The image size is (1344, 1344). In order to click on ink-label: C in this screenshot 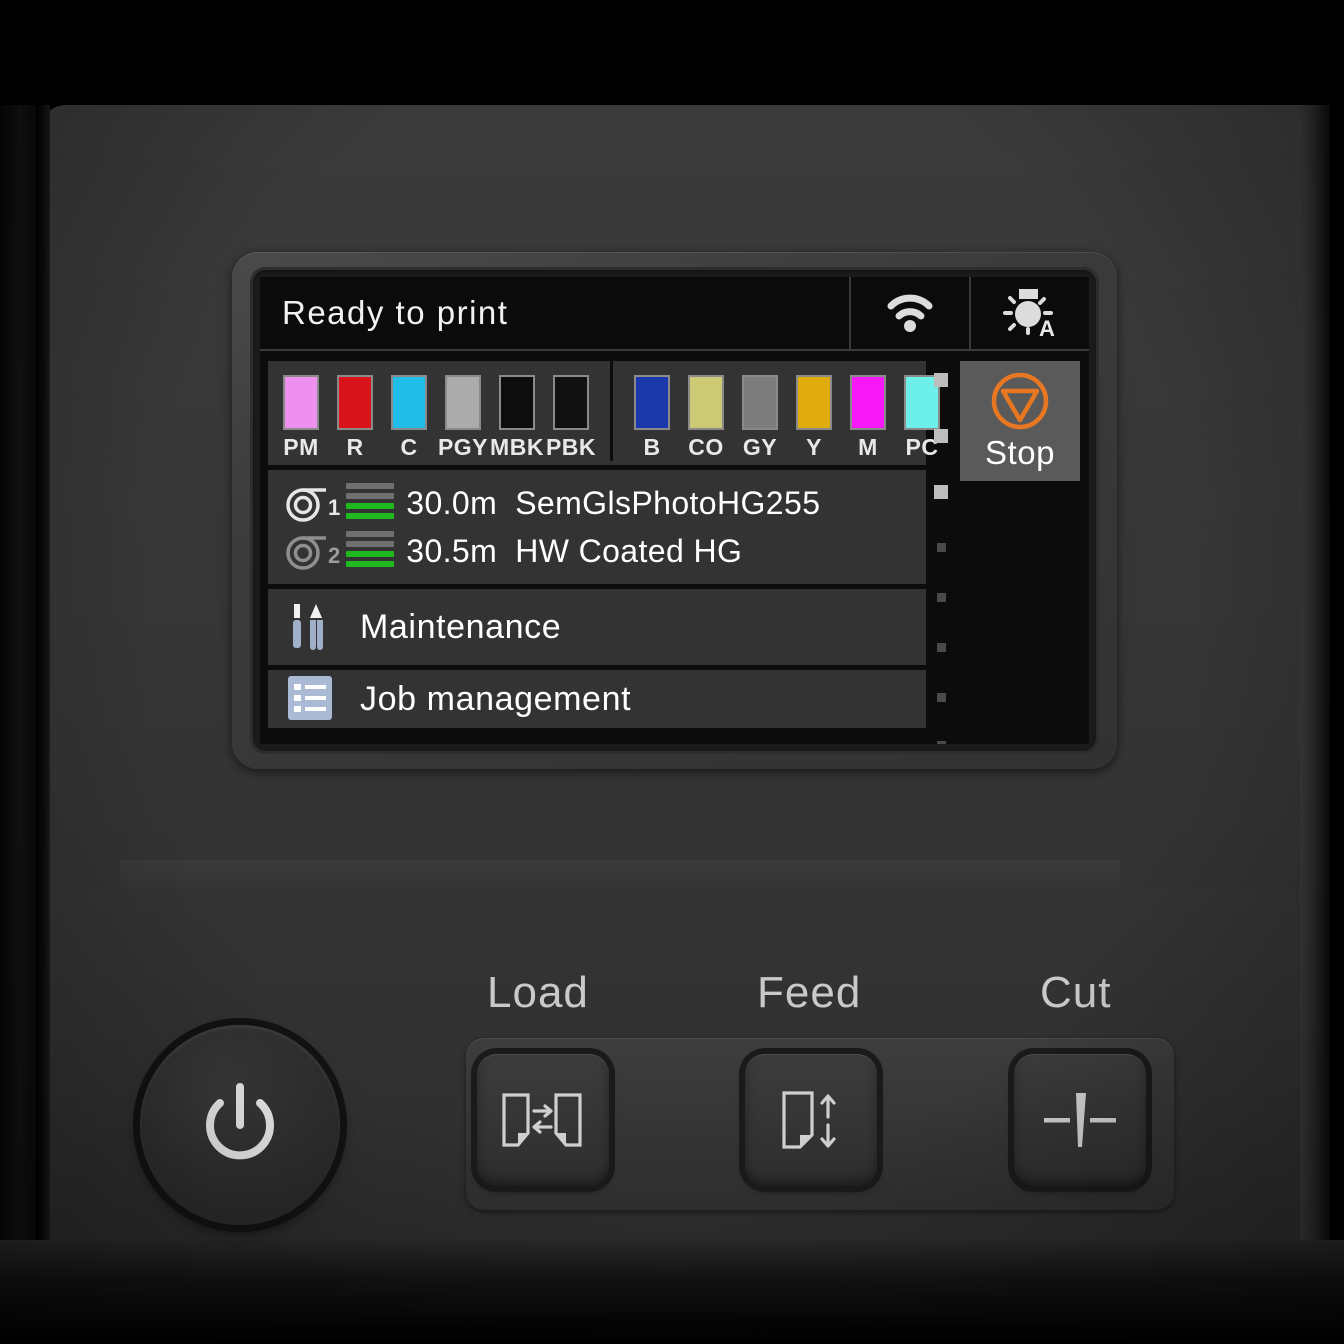, I will do `click(409, 447)`.